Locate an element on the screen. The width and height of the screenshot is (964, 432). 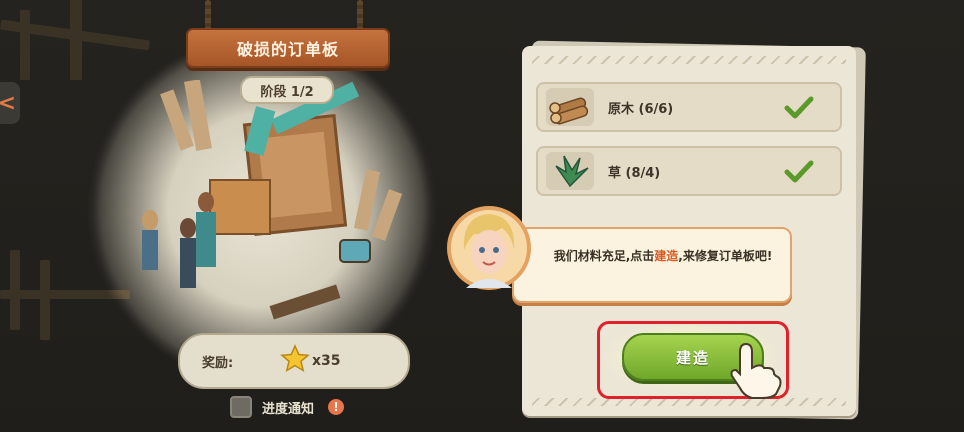
stage-label: 阶段 1/2 is located at coordinates (287, 92).